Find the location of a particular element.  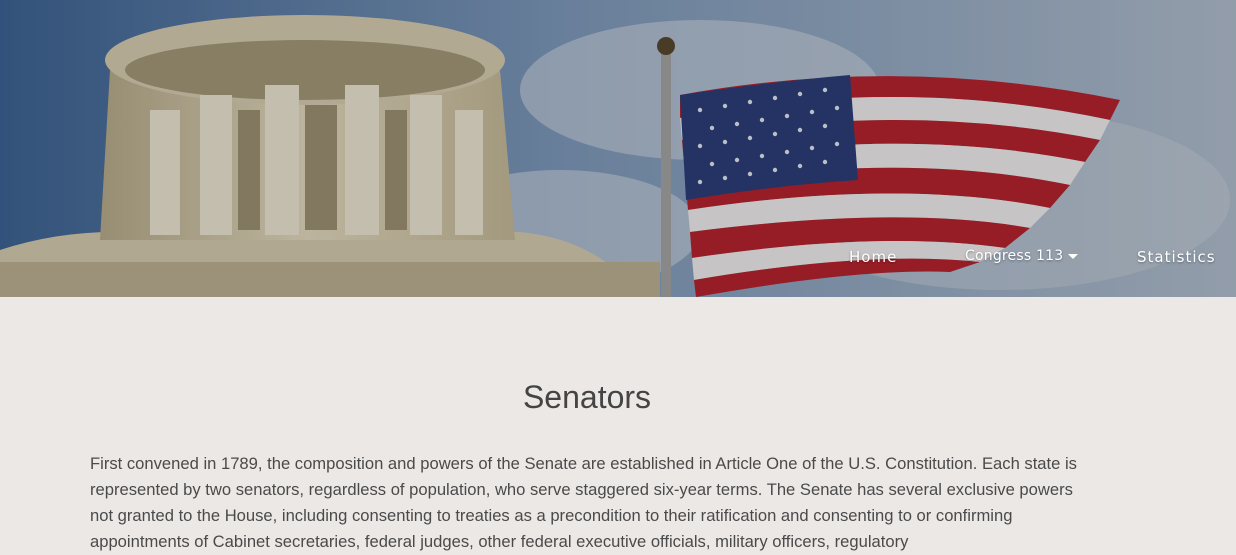

caret-down-icon is located at coordinates (1073, 256).